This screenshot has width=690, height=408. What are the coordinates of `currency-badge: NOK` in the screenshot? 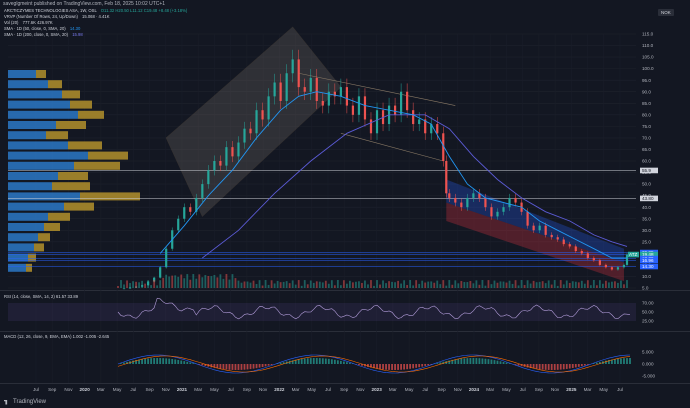 It's located at (666, 12).